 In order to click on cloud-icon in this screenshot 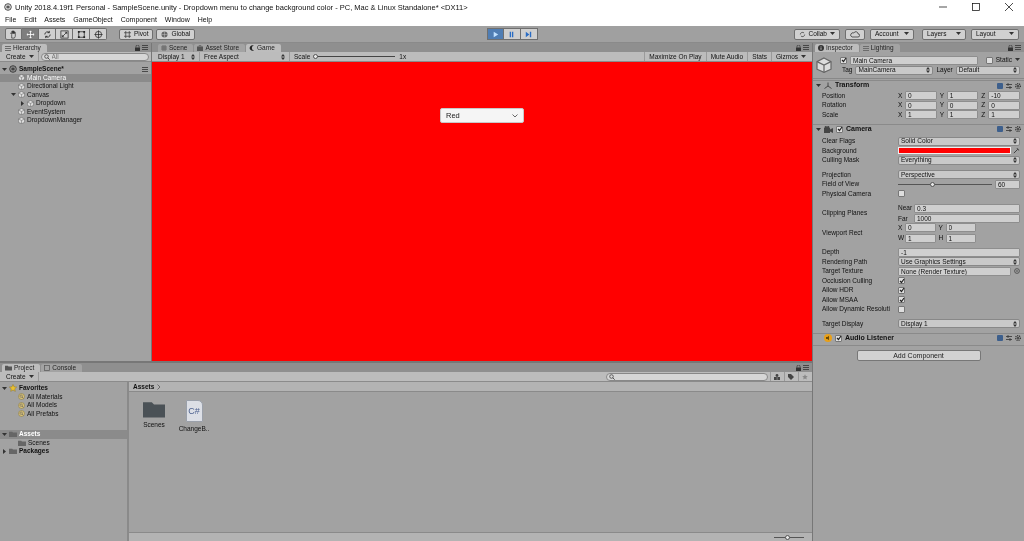, I will do `click(855, 34)`.